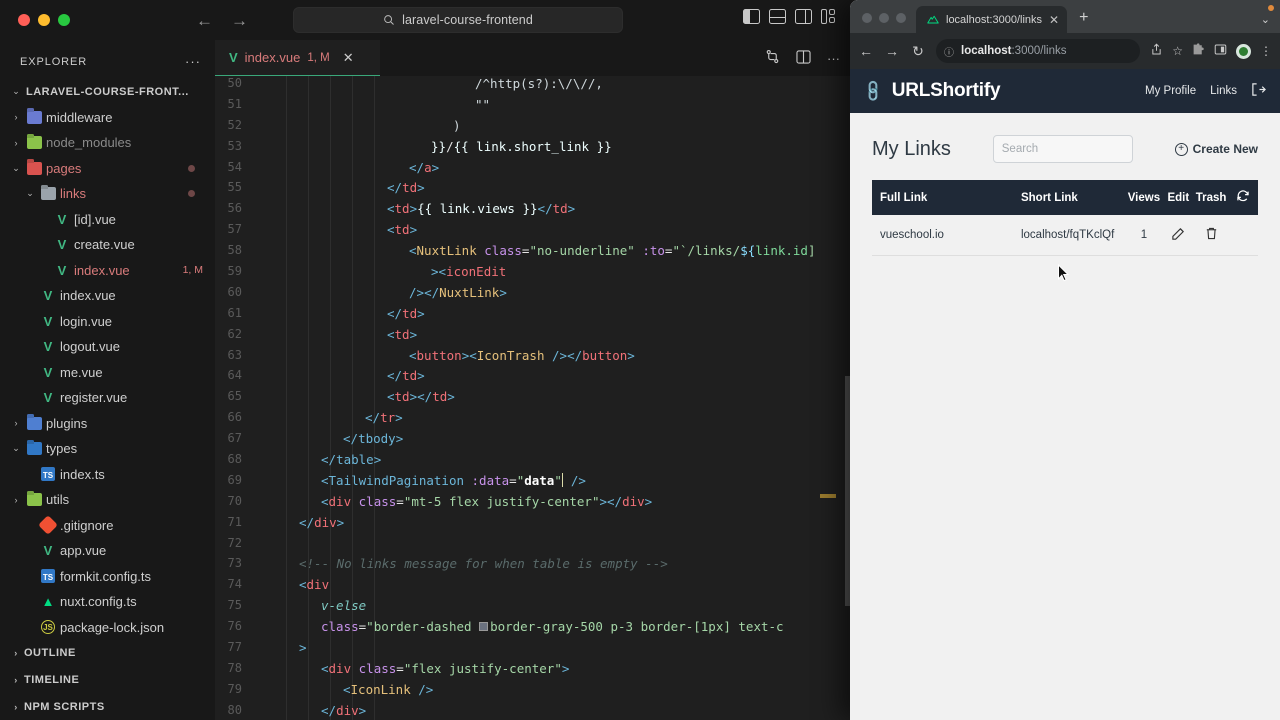 The height and width of the screenshot is (720, 1280). What do you see at coordinates (930, 91) in the screenshot?
I see `app-brand: 🔗 URLShortify` at bounding box center [930, 91].